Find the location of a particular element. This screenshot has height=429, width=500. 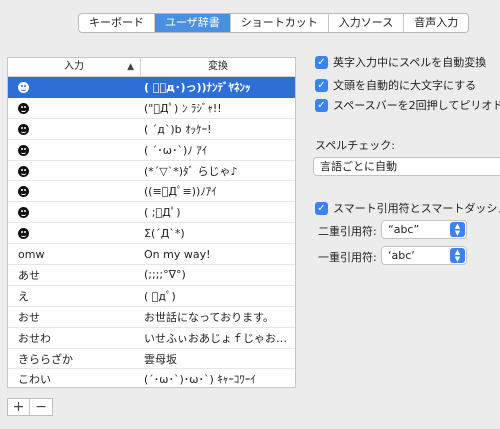

single-quote-label: 一重引用符: is located at coordinates (347, 257).